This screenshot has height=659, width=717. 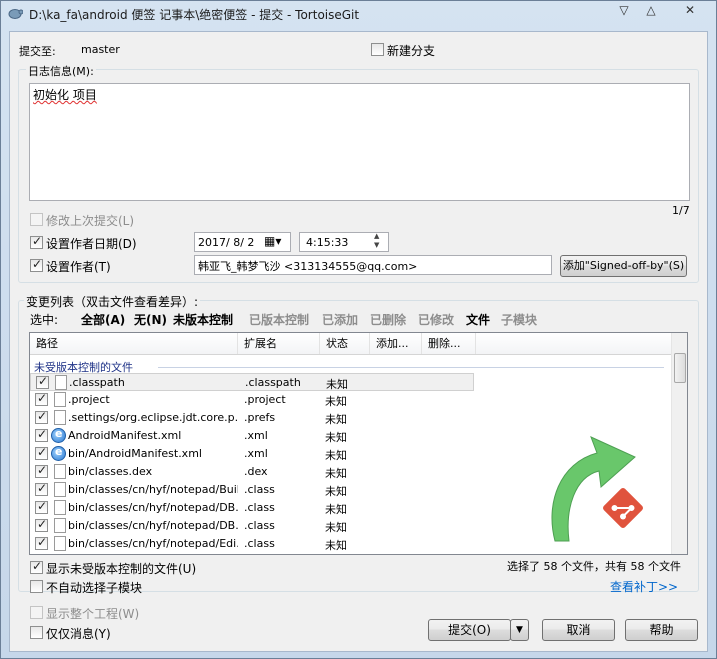 What do you see at coordinates (36, 632) in the screenshot?
I see `message-only-checkbox` at bounding box center [36, 632].